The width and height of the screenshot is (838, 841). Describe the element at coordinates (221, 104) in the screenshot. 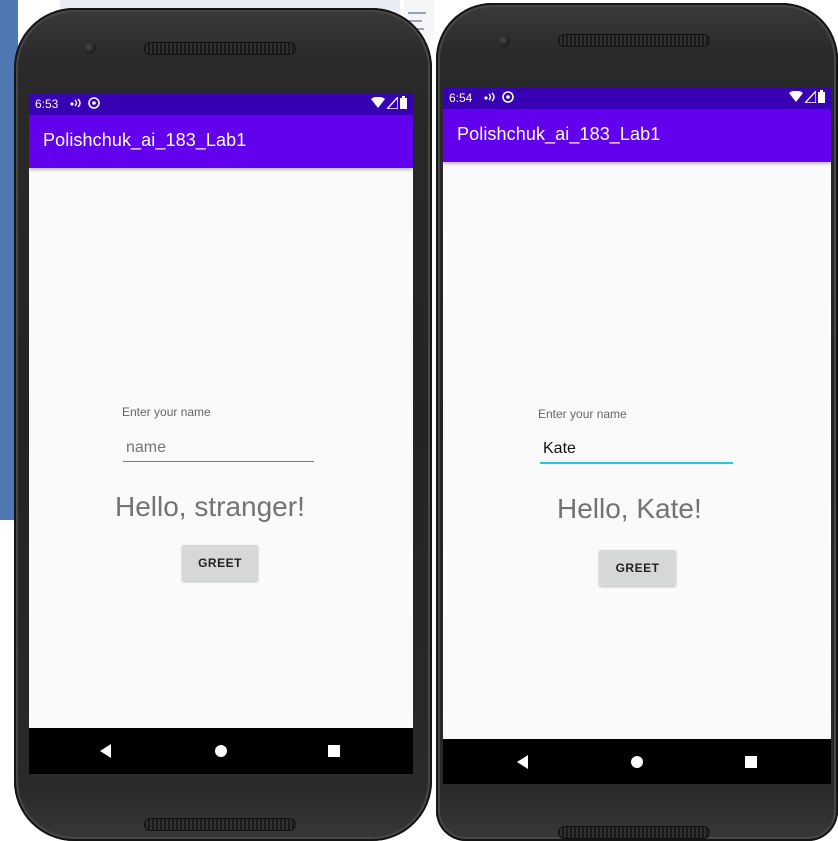

I see `status-bar: 6:53` at that location.